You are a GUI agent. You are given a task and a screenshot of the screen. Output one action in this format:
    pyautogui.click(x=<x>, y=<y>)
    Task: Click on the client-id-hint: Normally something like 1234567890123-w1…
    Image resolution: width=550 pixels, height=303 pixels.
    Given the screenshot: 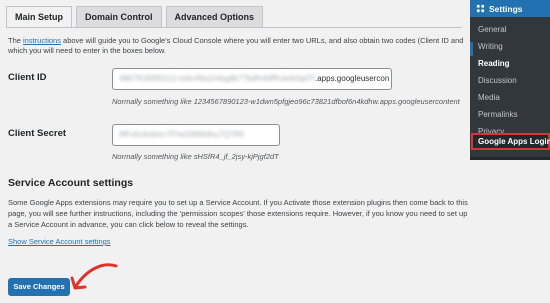 What is the action you would take?
    pyautogui.click(x=286, y=101)
    